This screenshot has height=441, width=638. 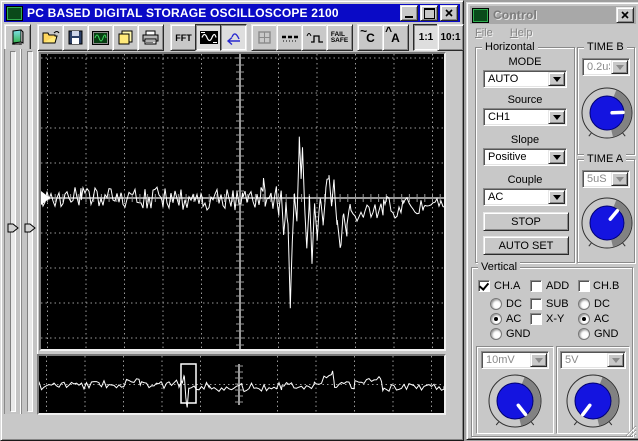 I want to click on vertical-group-label: Vertical, so click(x=499, y=267).